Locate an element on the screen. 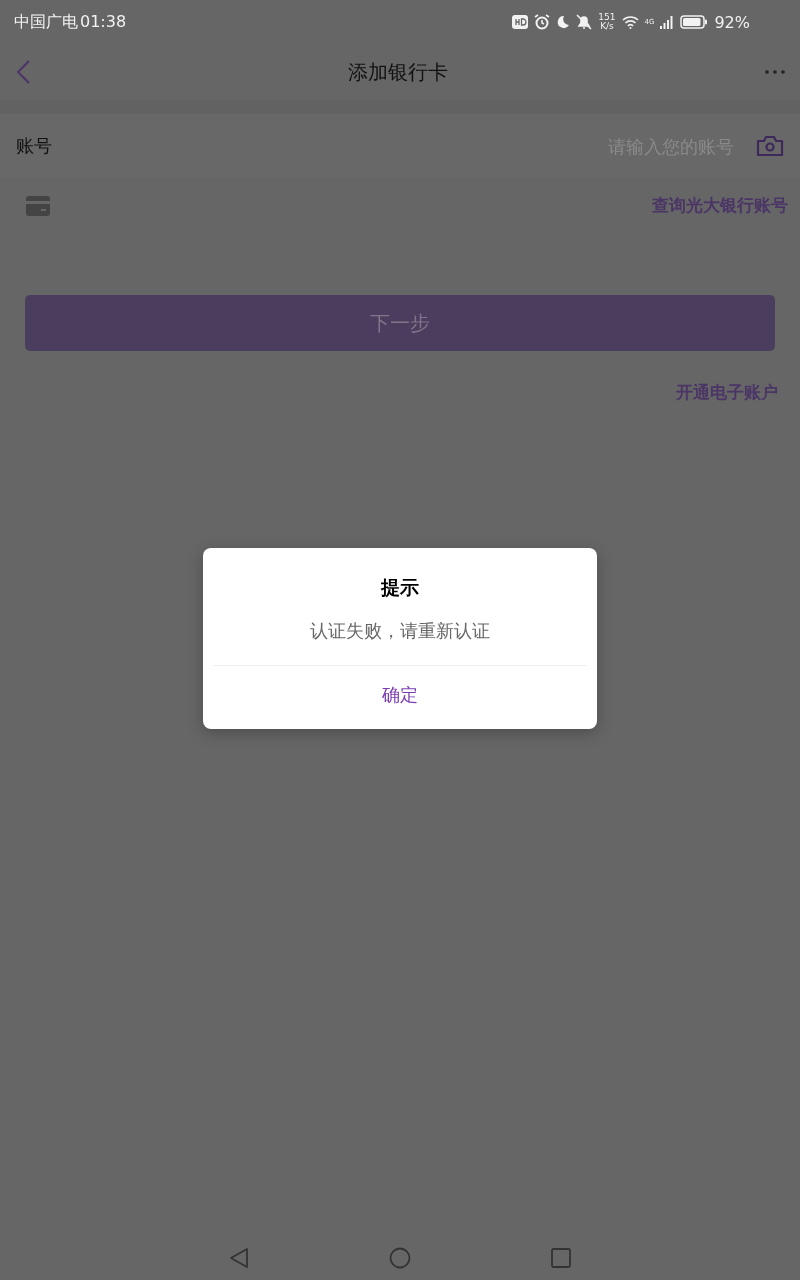 This screenshot has width=800, height=1280. carrier-name: 中国广电 is located at coordinates (46, 22).